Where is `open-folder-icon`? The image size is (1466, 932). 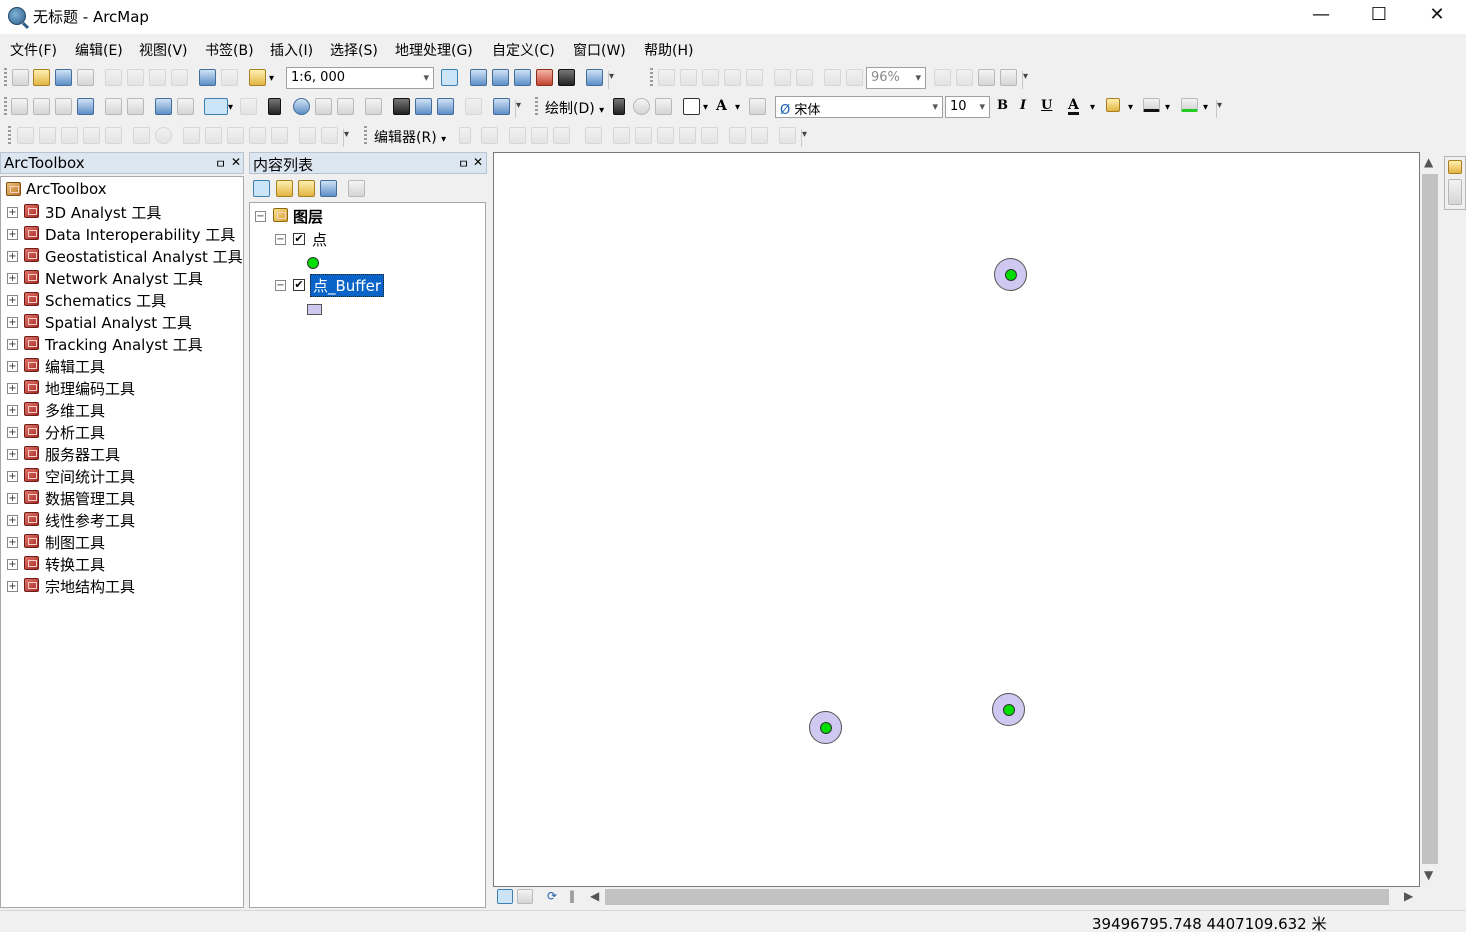
open-folder-icon is located at coordinates (41, 77).